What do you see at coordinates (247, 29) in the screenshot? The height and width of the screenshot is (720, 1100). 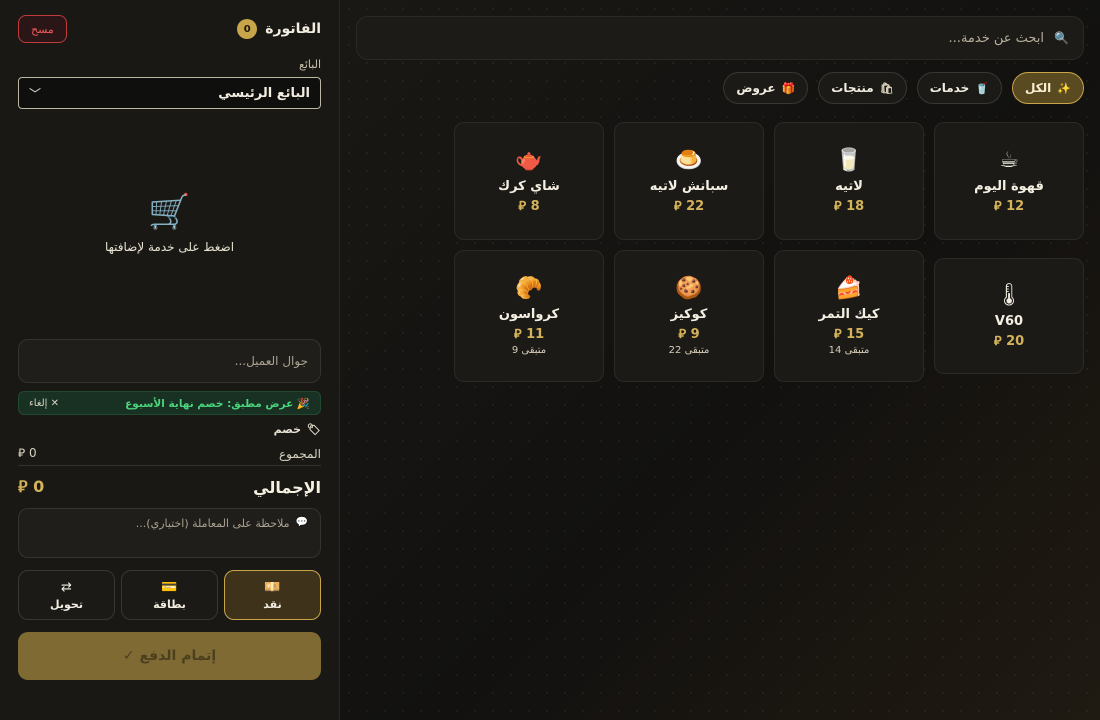 I see `item-count-badge: 0` at bounding box center [247, 29].